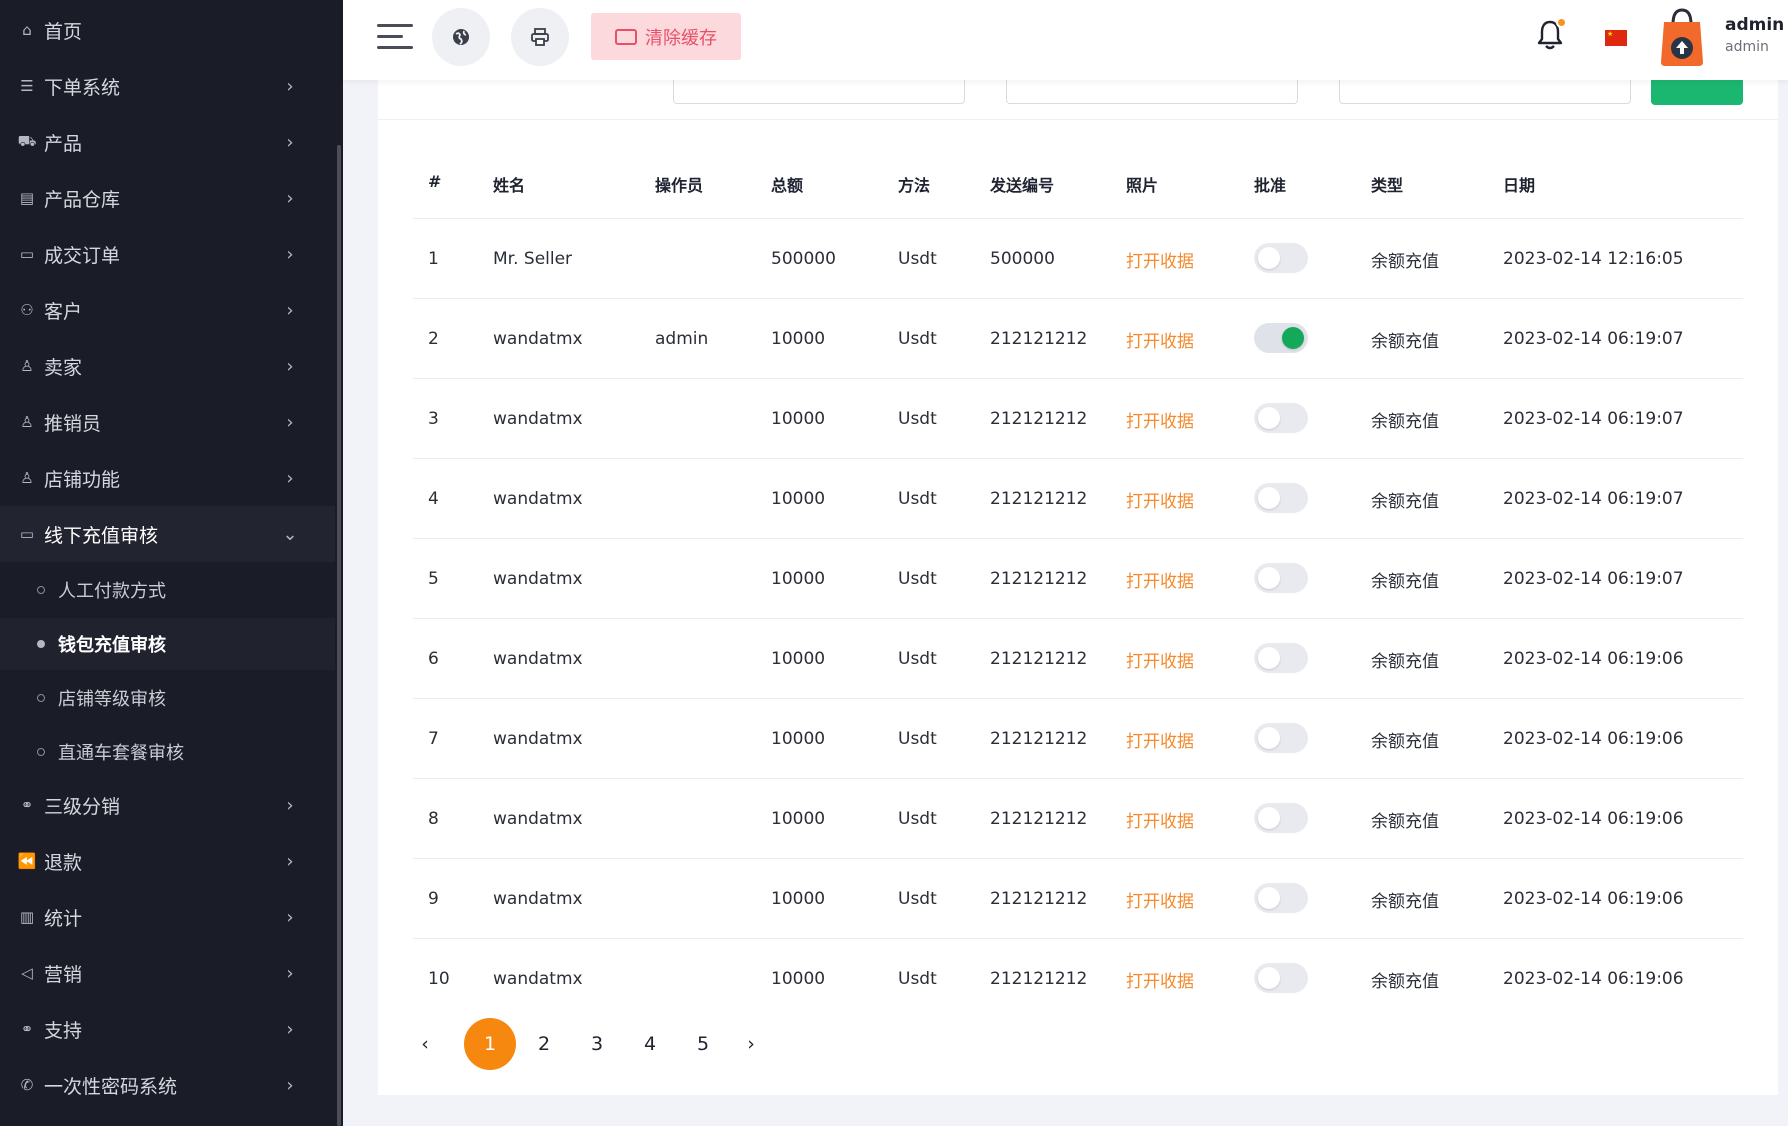 Image resolution: width=1788 pixels, height=1126 pixels. I want to click on page-button: 1, so click(490, 1044).